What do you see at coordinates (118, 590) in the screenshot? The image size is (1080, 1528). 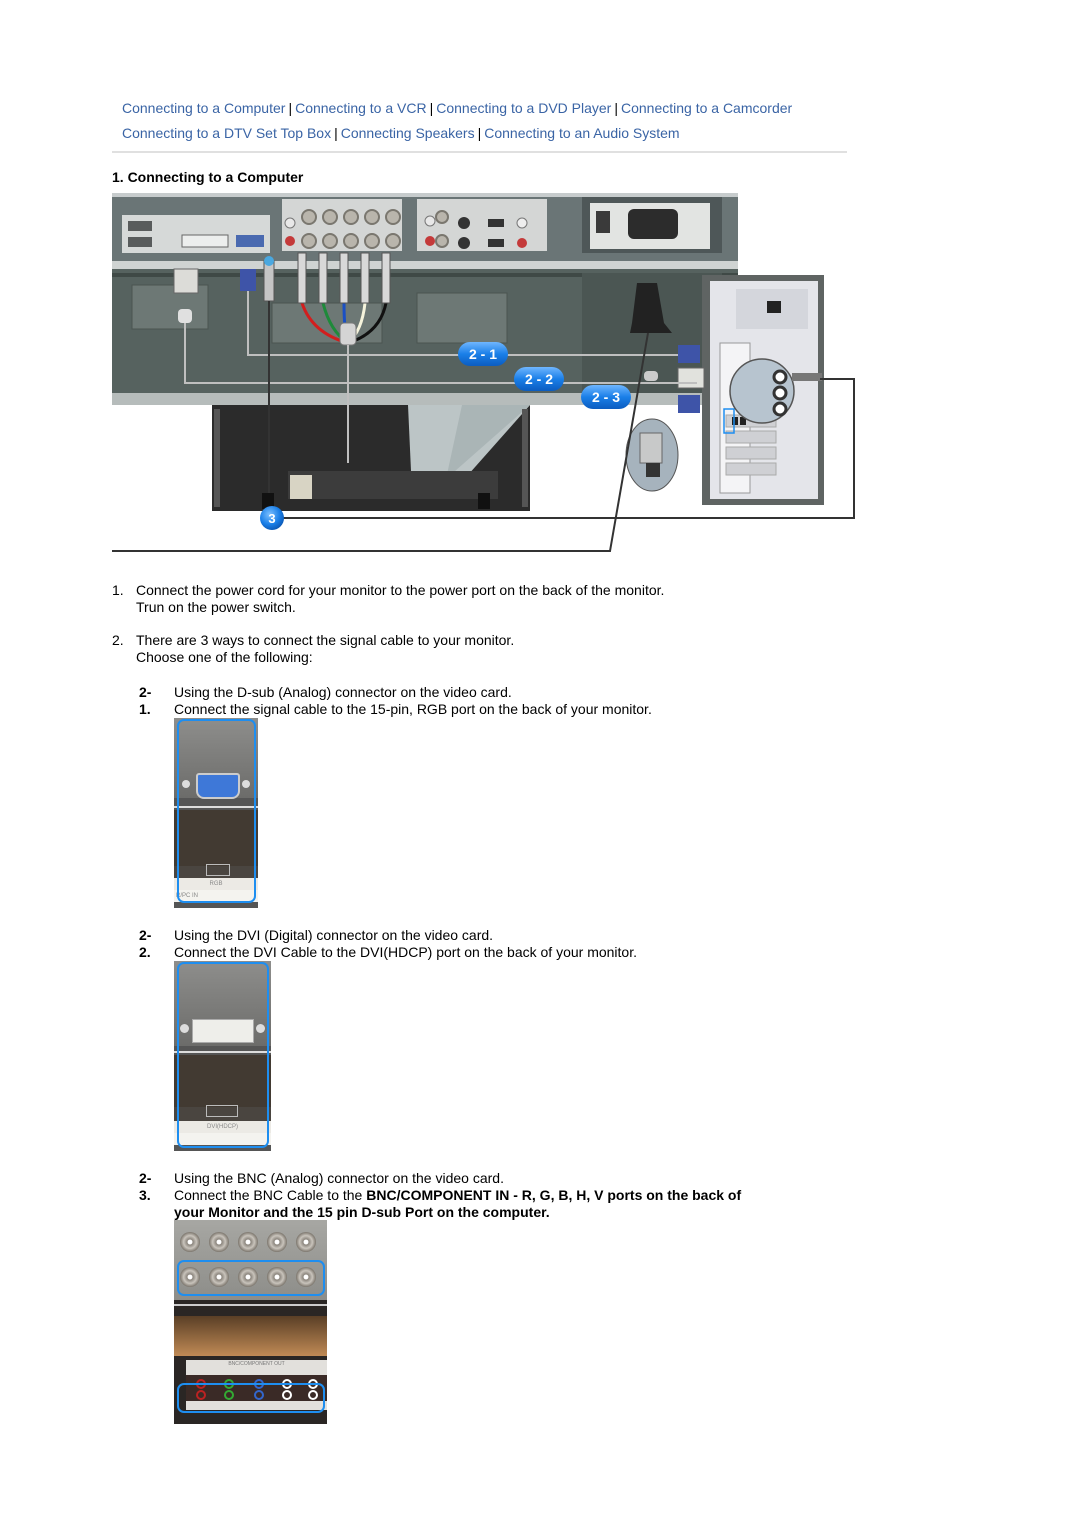 I see `step-number: 1.` at bounding box center [118, 590].